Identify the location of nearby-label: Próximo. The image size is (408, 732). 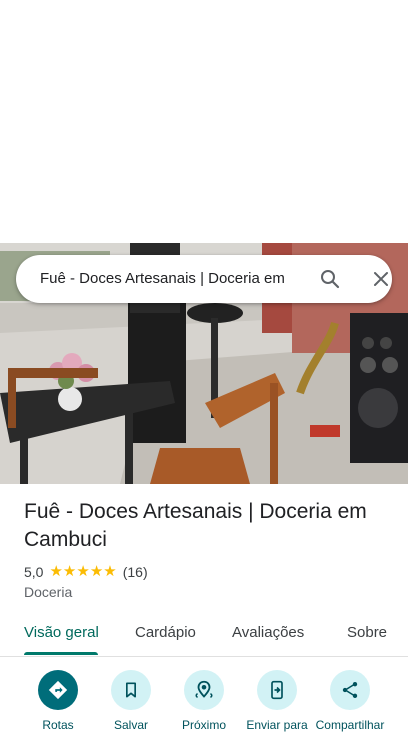
(203, 725).